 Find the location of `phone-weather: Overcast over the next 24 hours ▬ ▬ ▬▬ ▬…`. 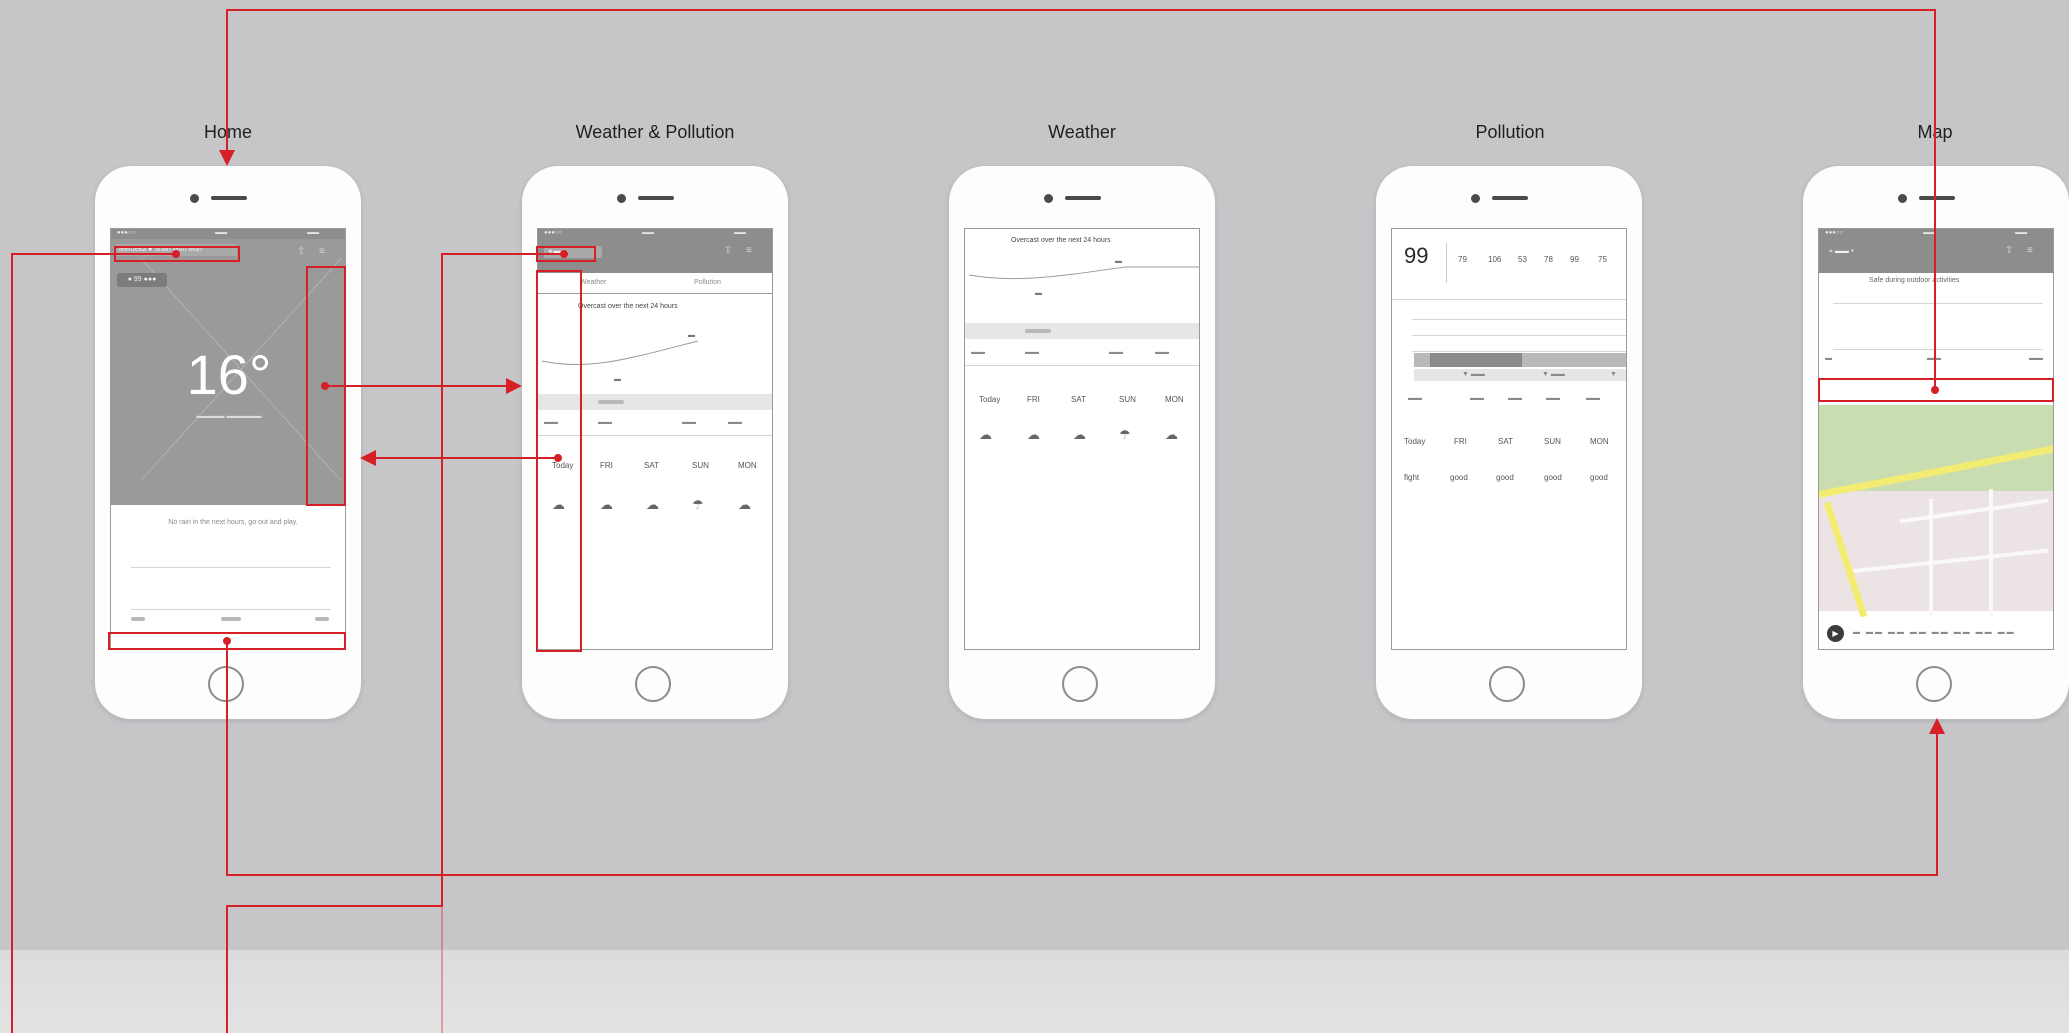

phone-weather: Overcast over the next 24 hours ▬ ▬ ▬▬ ▬… is located at coordinates (1082, 442).